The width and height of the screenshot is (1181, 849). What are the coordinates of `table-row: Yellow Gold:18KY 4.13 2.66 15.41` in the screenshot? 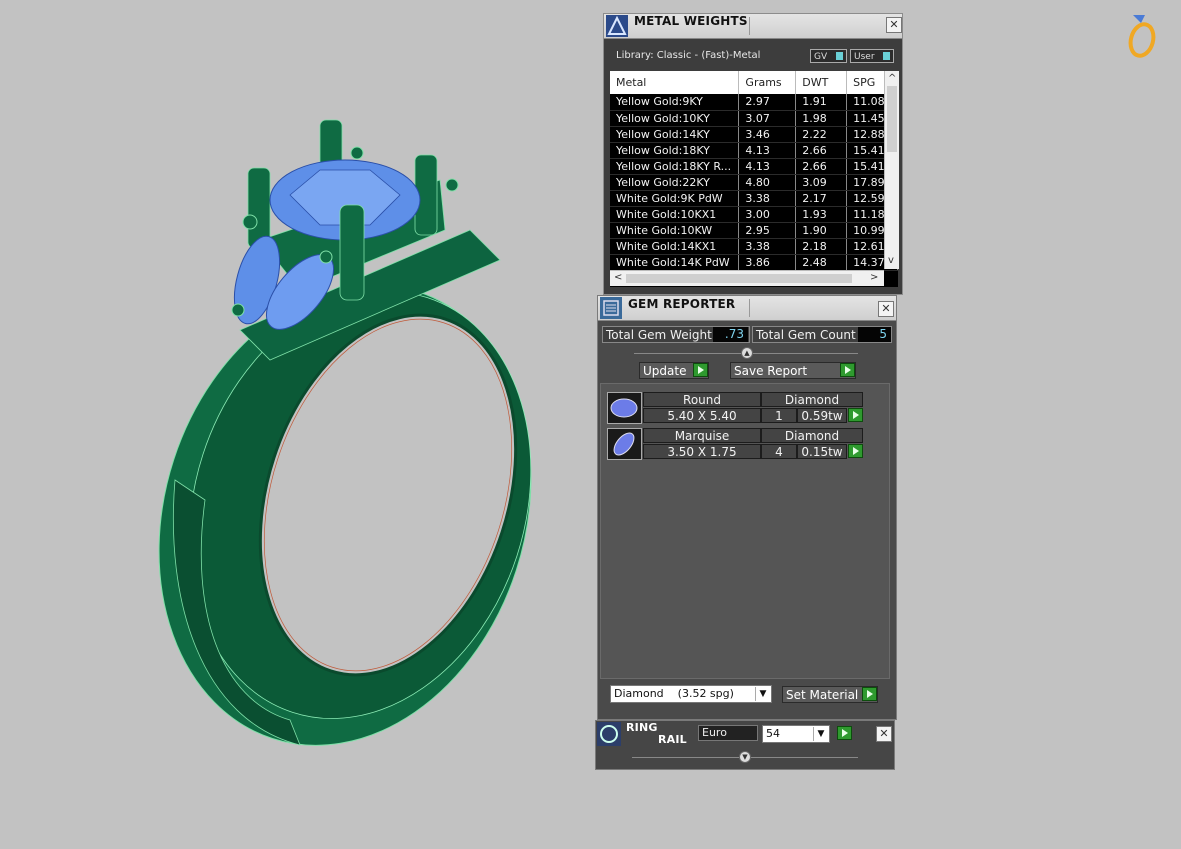 It's located at (754, 150).